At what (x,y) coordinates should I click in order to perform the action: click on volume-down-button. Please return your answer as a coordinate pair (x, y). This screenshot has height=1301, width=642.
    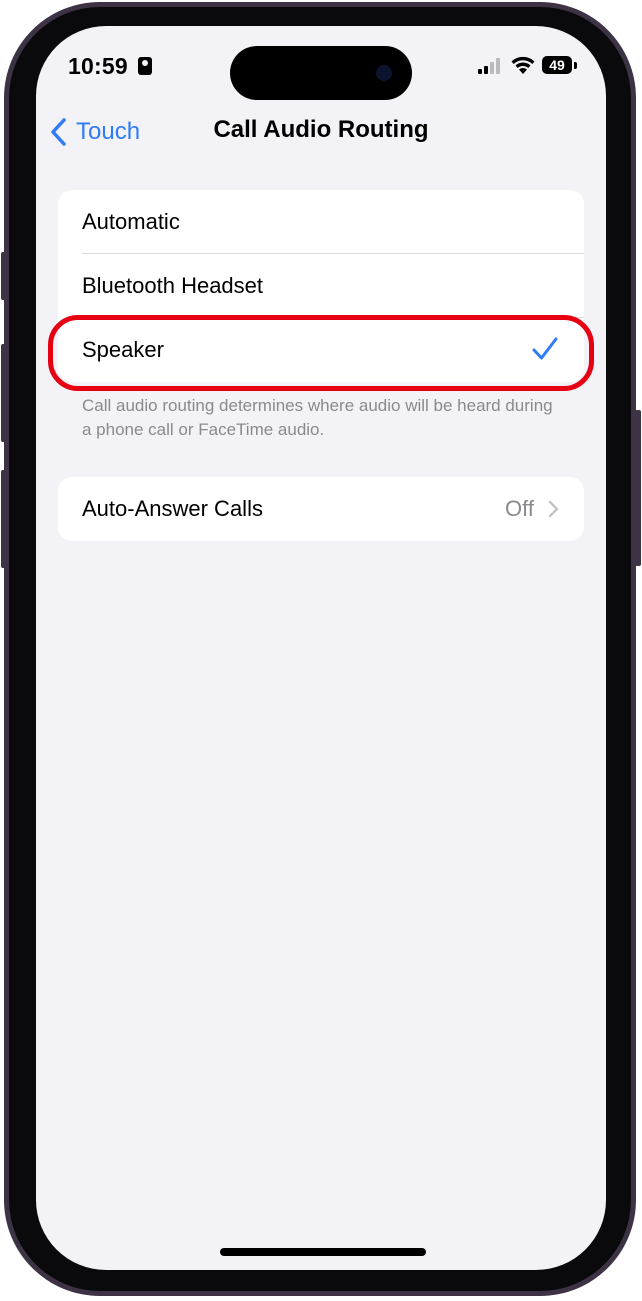
    Looking at the image, I should click on (4, 519).